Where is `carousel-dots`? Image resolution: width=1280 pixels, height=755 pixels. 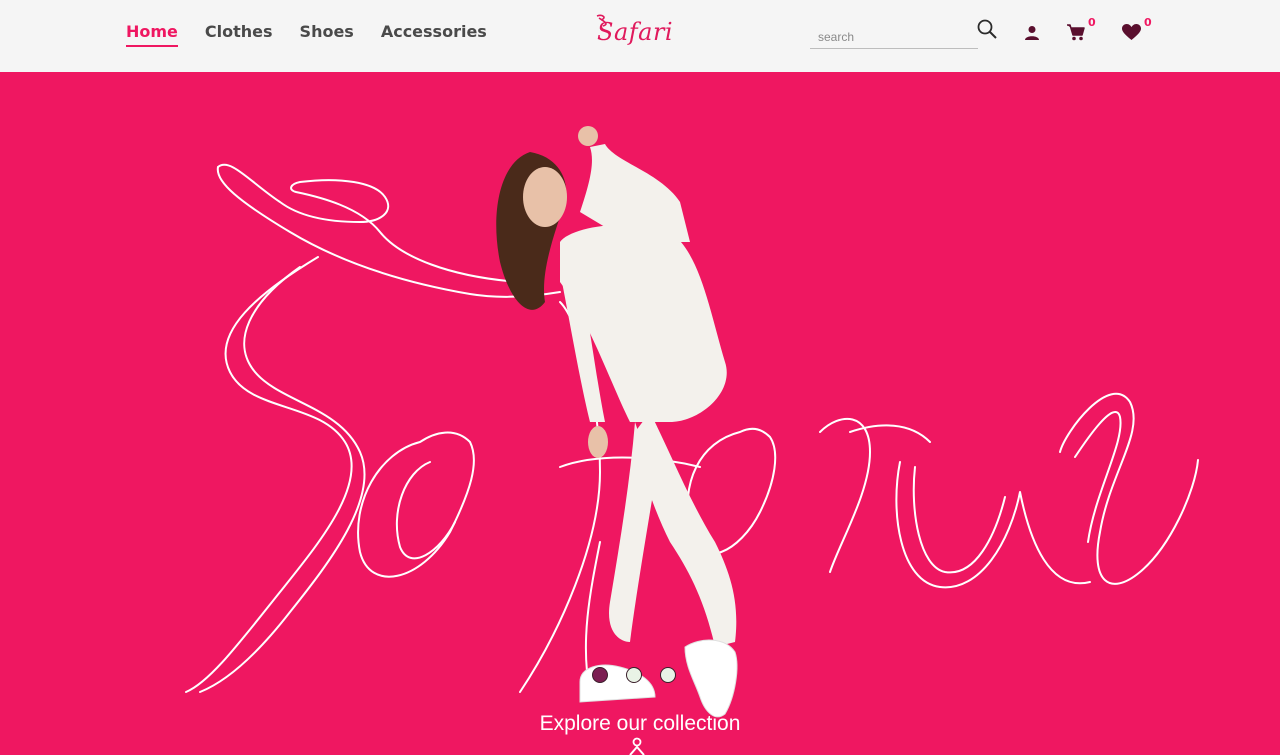 carousel-dots is located at coordinates (634, 675).